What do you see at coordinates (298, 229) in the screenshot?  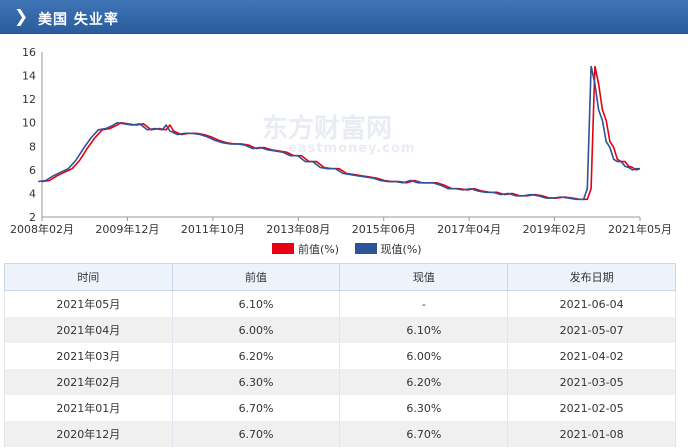 I see `x-tick-label: 2013年08月` at bounding box center [298, 229].